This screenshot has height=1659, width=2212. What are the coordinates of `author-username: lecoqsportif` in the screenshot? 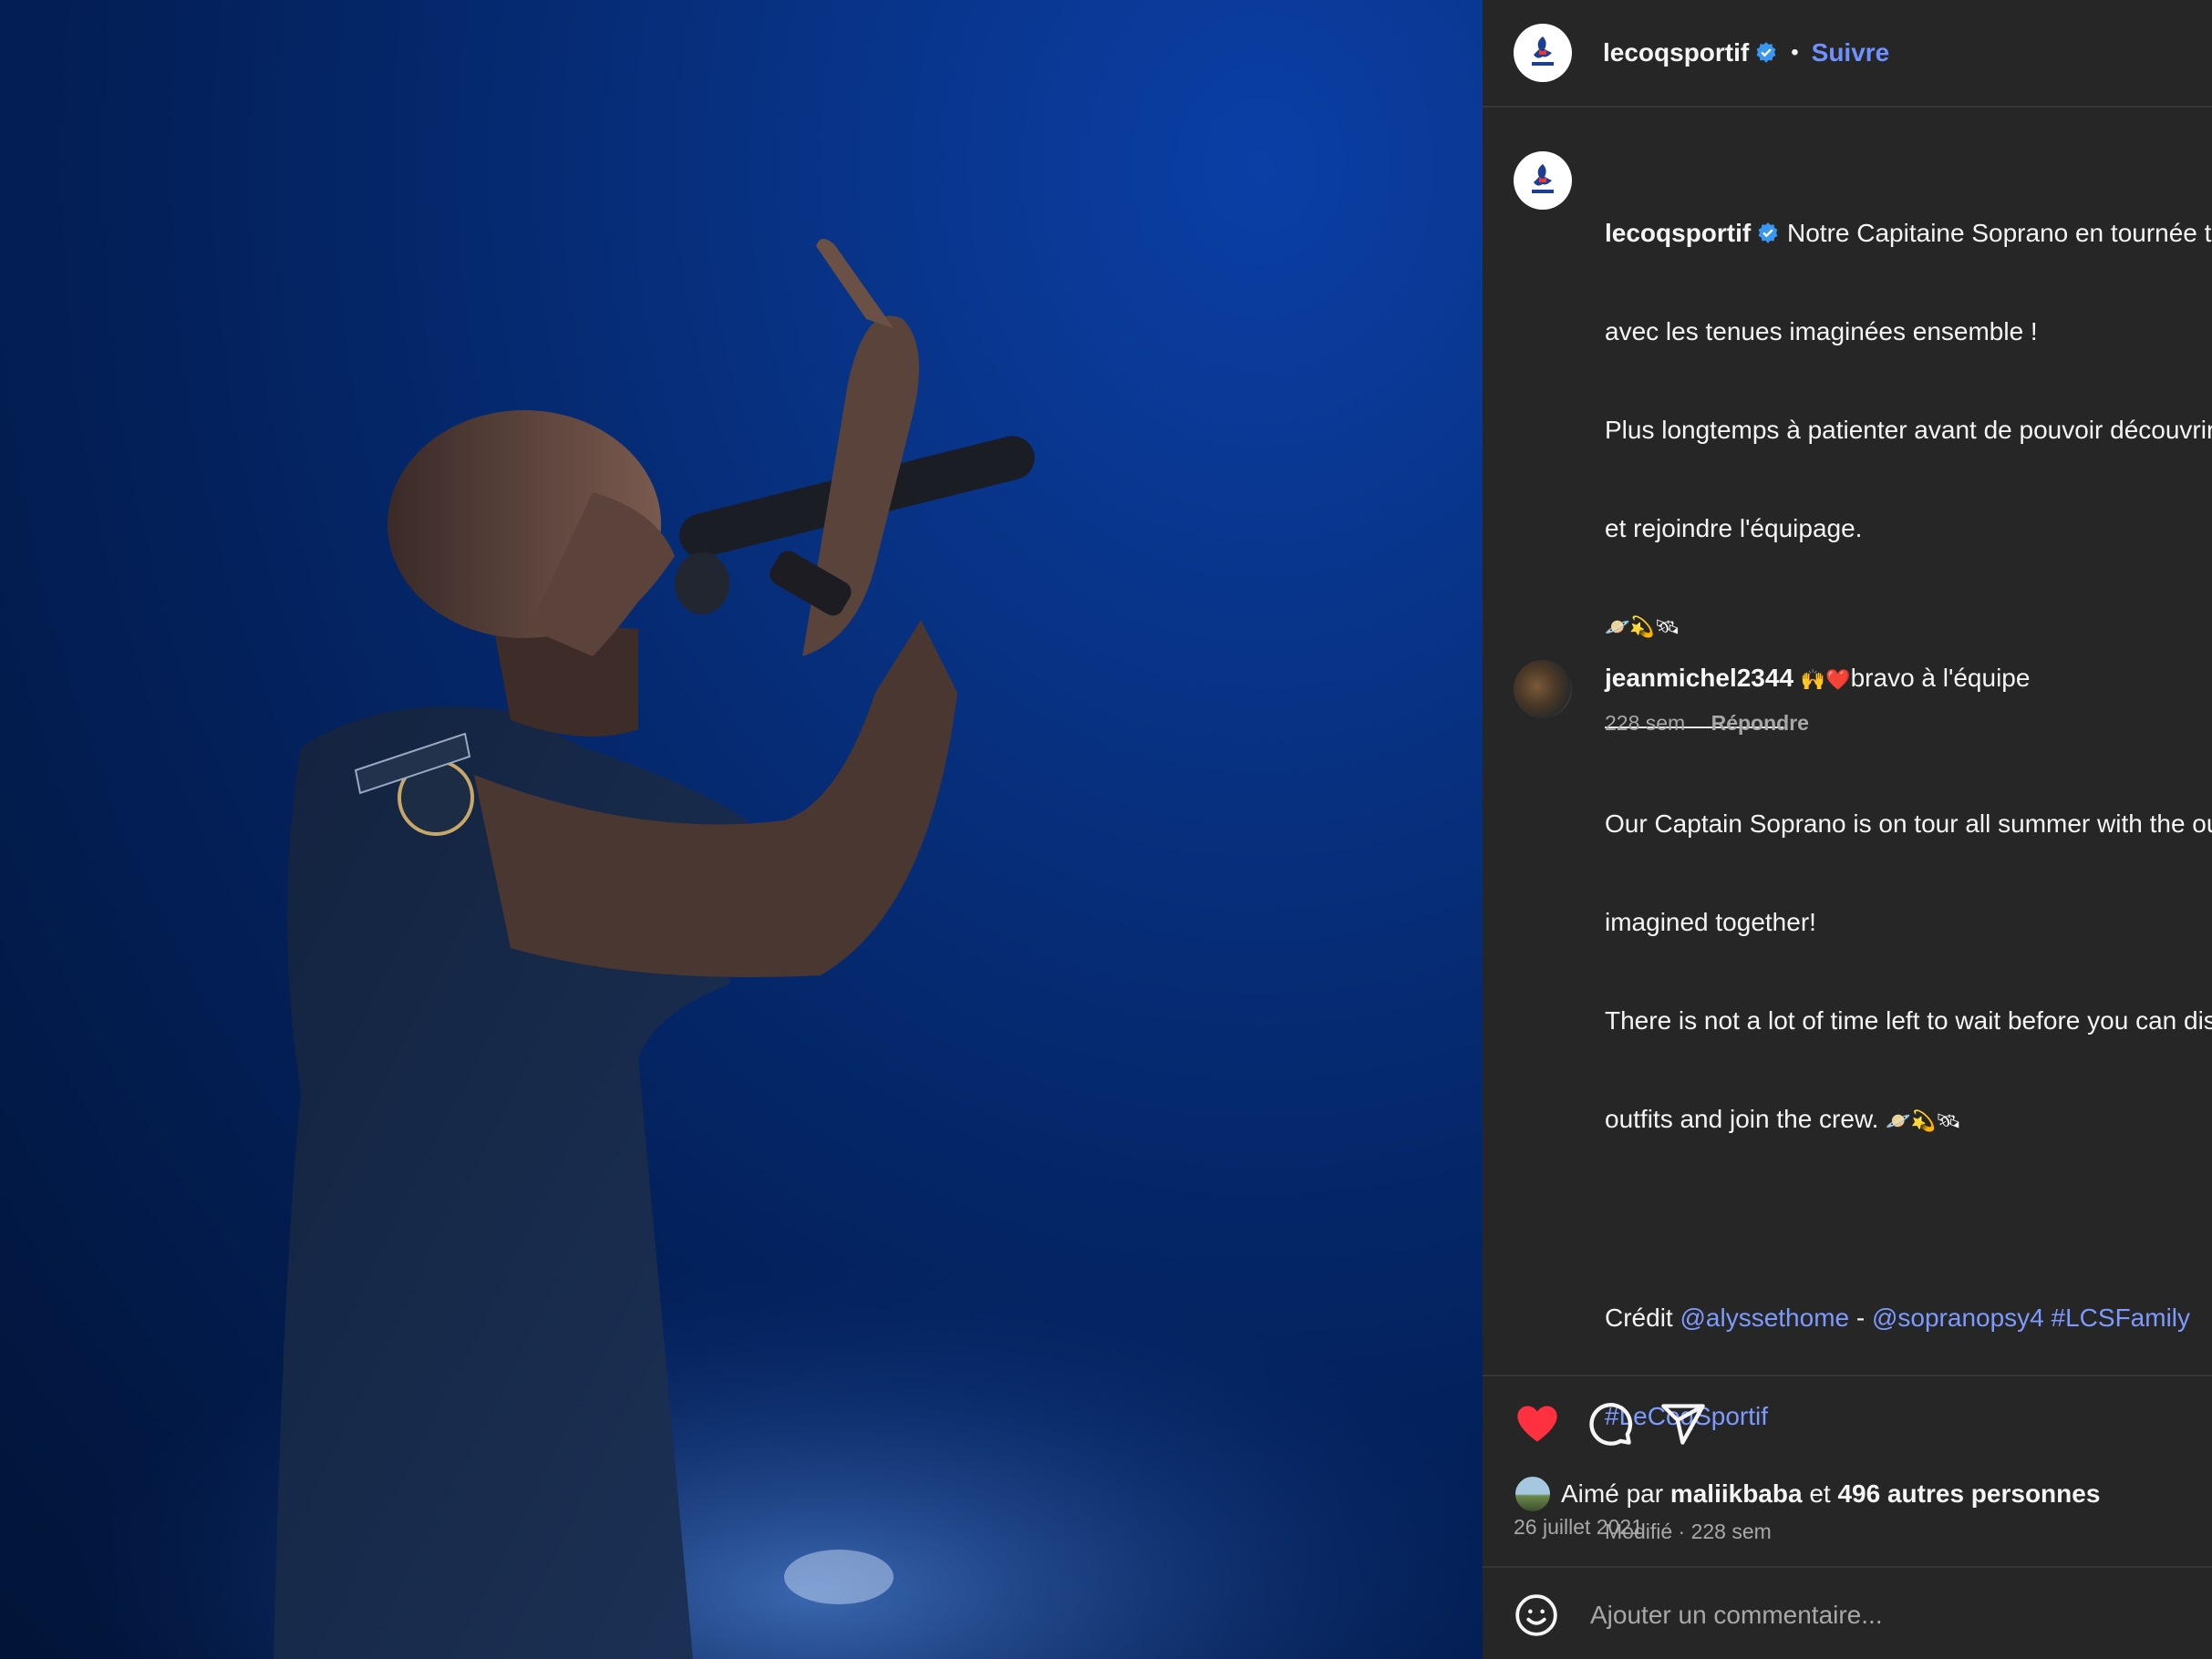 It's located at (1676, 52).